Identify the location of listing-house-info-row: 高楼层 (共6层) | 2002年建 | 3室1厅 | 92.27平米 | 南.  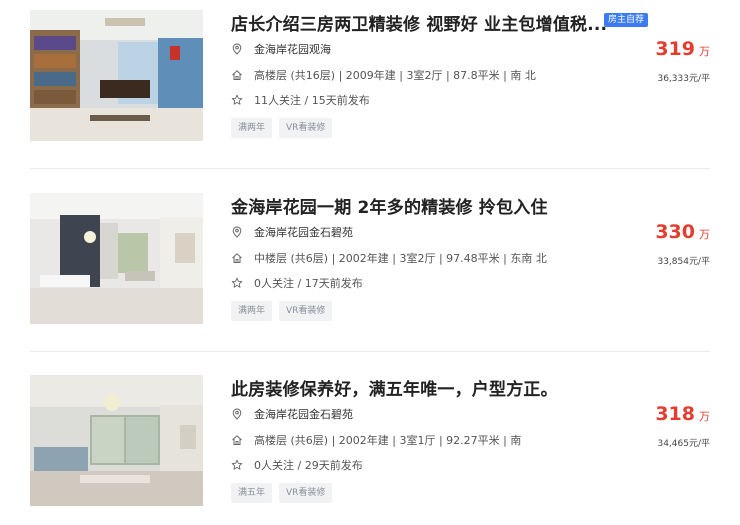
(376, 440).